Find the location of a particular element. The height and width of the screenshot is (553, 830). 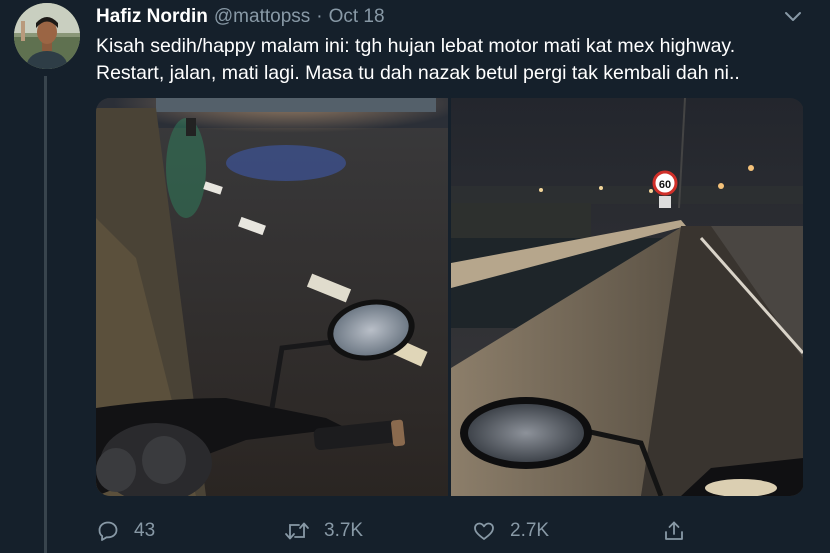

retweet-button: 3.7K is located at coordinates (323, 531).